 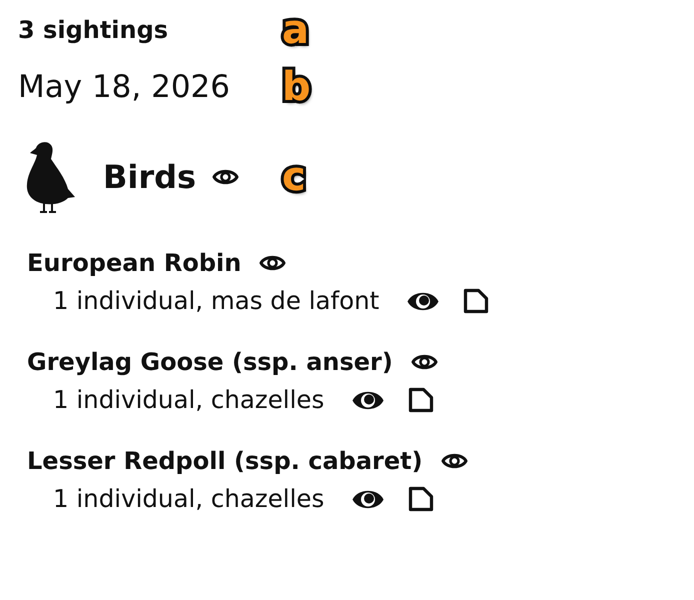 I want to click on species-name: Lesser Redpoll (ssp. cabaret), so click(x=225, y=461).